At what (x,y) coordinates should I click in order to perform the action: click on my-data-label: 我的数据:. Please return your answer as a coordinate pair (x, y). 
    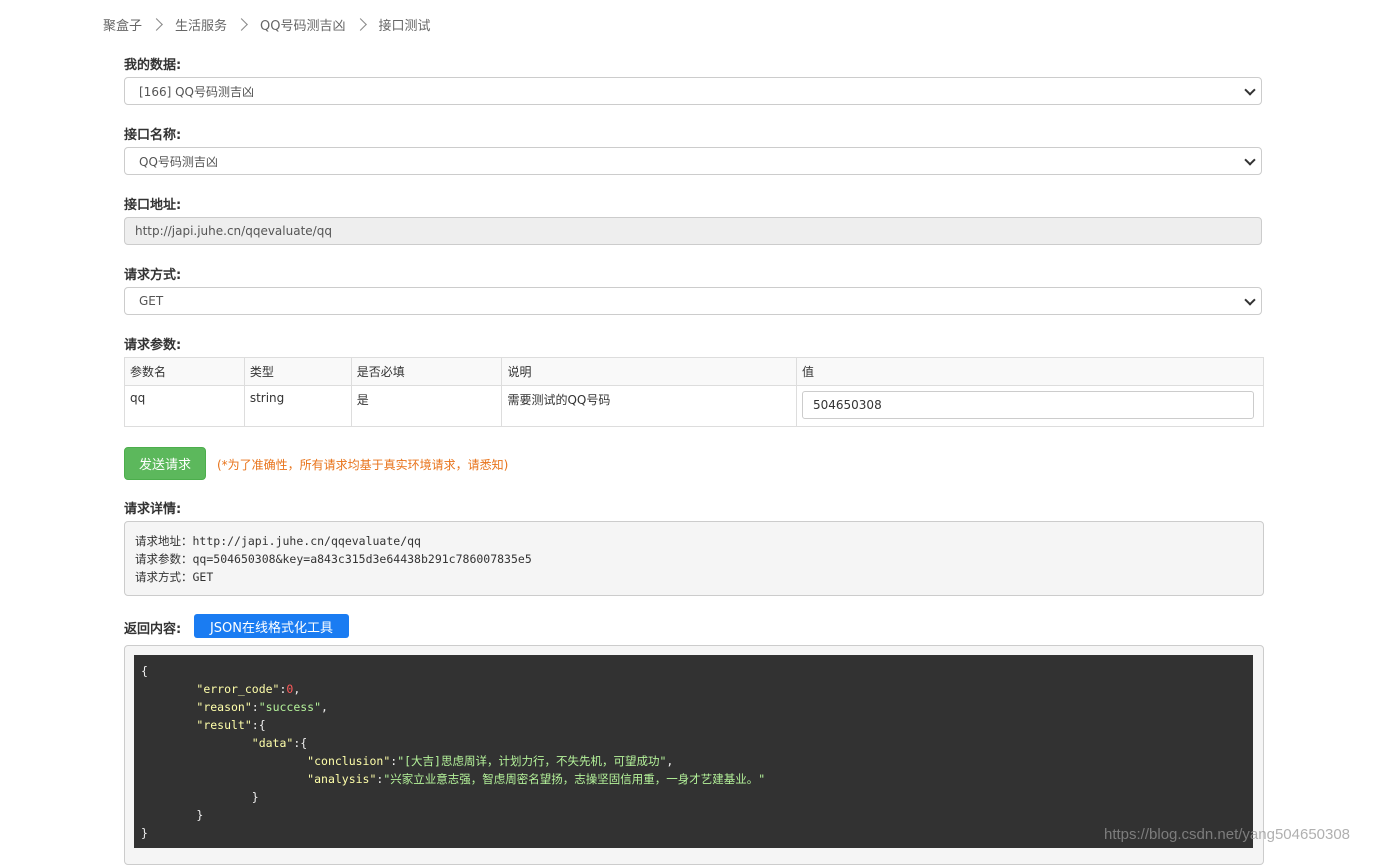
    Looking at the image, I should click on (153, 65).